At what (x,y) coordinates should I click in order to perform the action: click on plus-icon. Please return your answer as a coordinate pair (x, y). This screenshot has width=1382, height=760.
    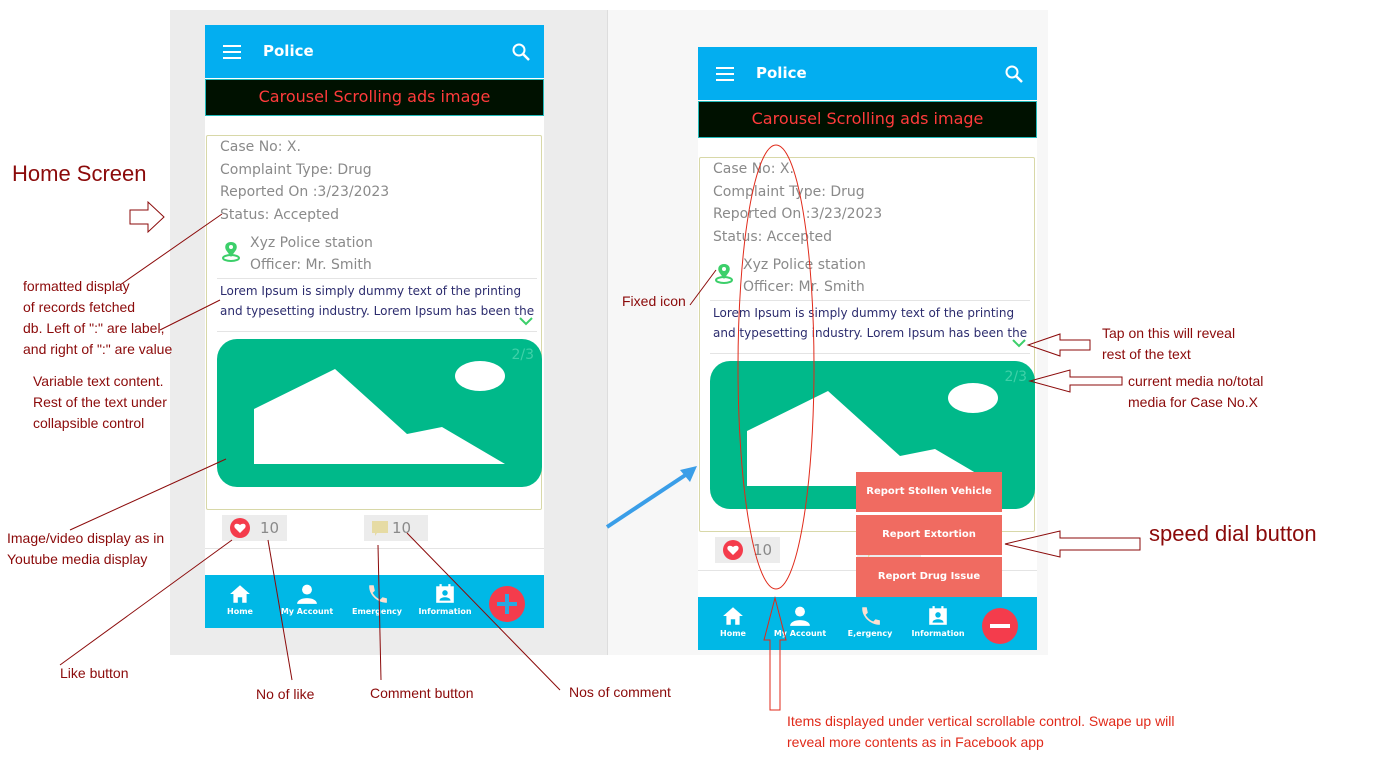
    Looking at the image, I should click on (507, 604).